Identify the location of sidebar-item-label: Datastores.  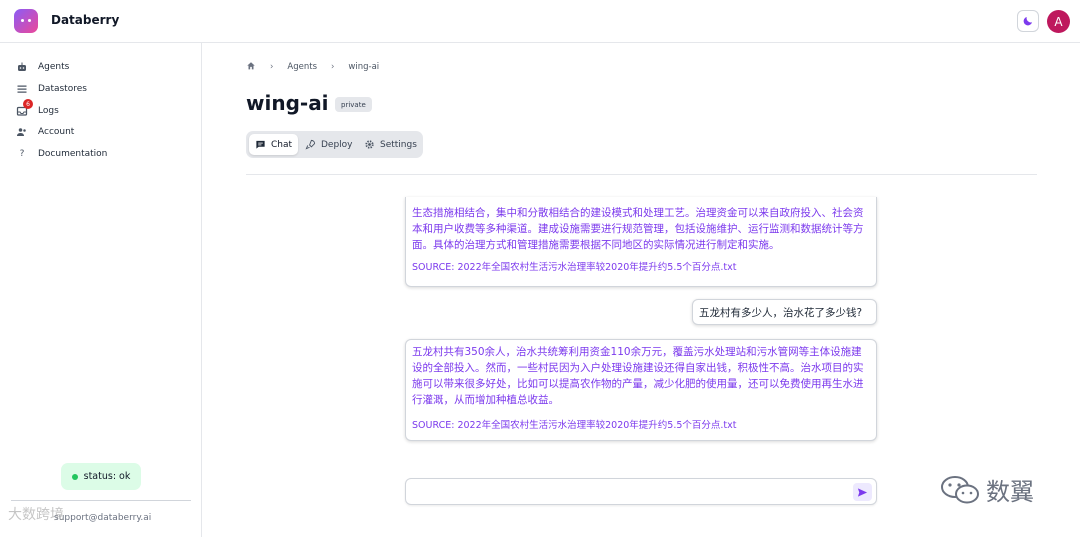
(62, 89).